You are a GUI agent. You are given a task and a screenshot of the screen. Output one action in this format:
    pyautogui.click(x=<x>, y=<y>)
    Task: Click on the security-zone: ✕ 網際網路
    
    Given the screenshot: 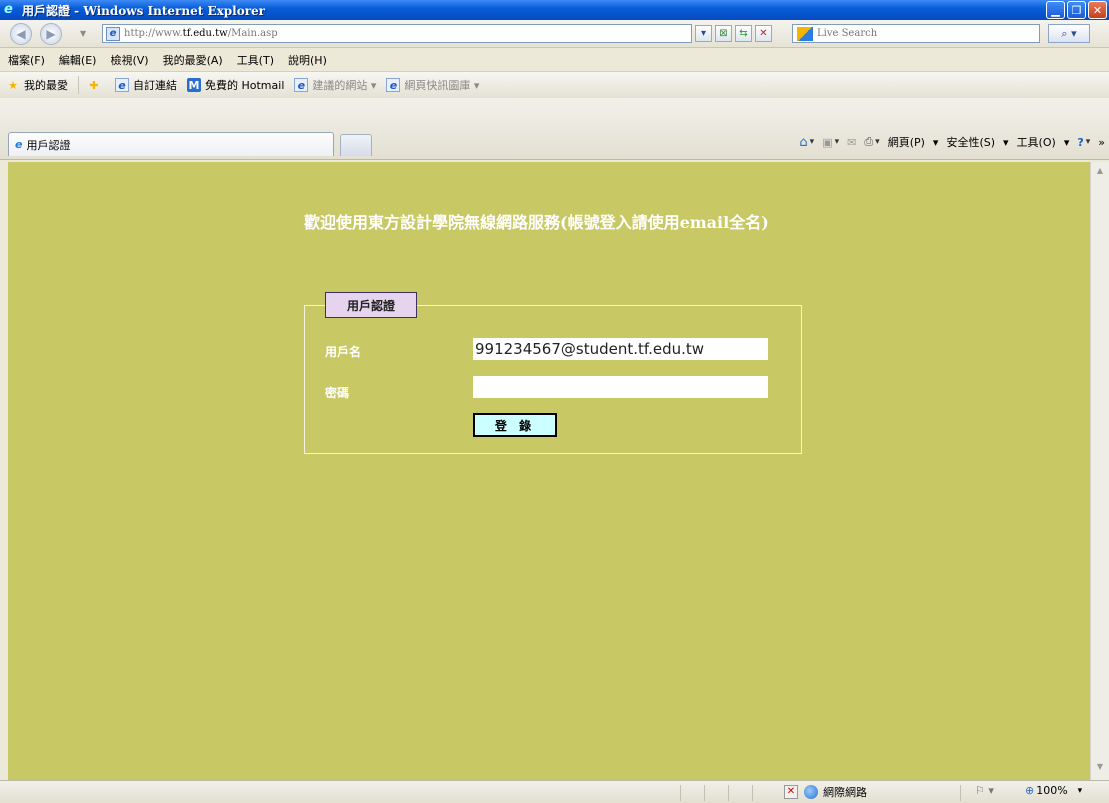 What is the action you would take?
    pyautogui.click(x=825, y=792)
    